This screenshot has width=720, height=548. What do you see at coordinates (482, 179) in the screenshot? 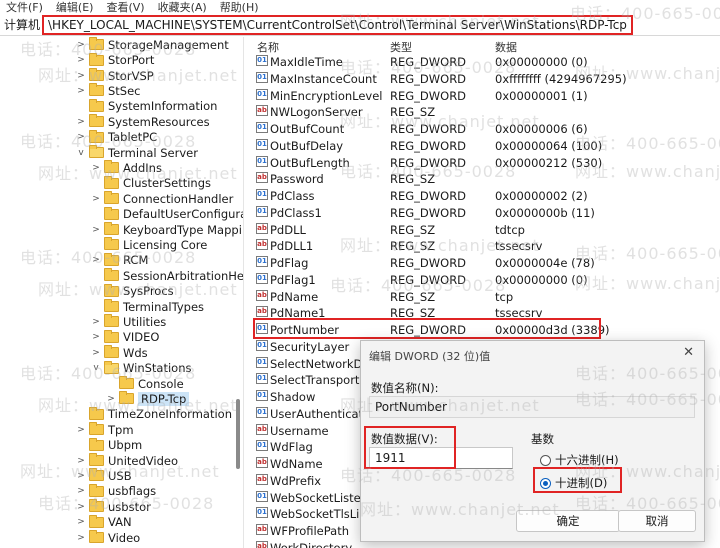
I see `registry-value-row: ab Password REG_SZ` at bounding box center [482, 179].